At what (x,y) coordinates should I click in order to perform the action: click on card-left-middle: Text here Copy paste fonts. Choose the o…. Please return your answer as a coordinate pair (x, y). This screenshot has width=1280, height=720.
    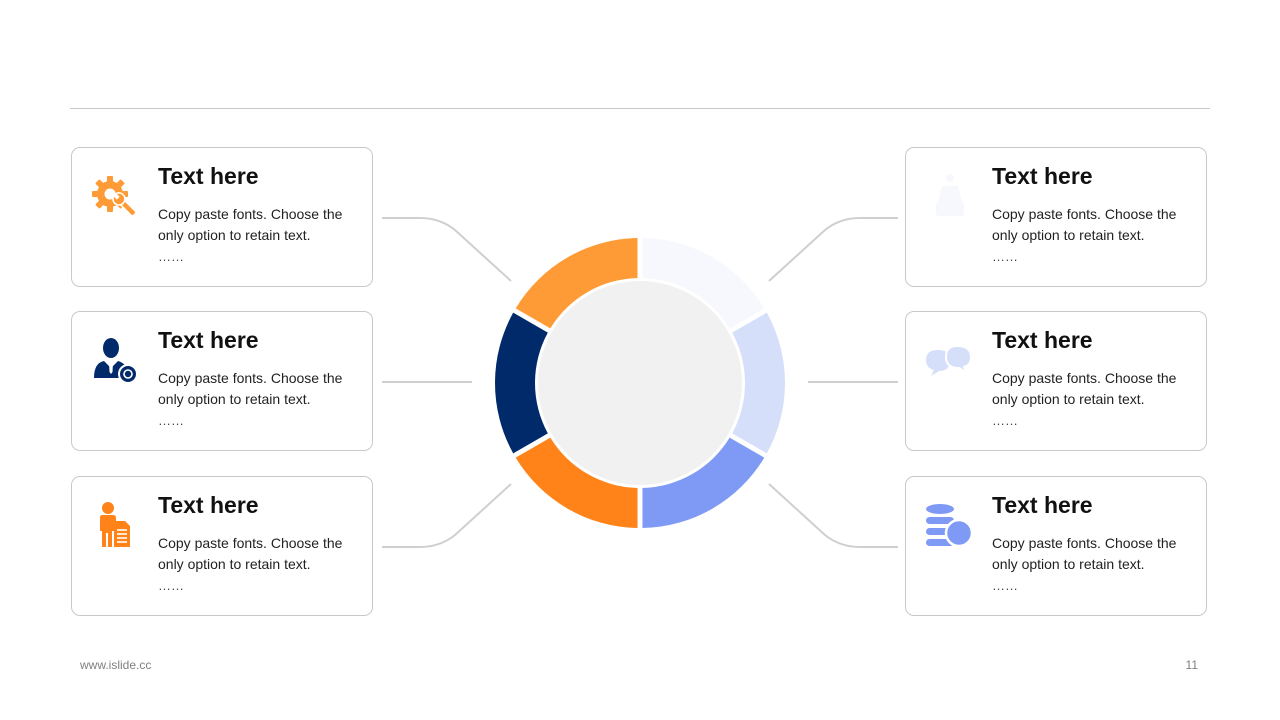
    Looking at the image, I should click on (222, 381).